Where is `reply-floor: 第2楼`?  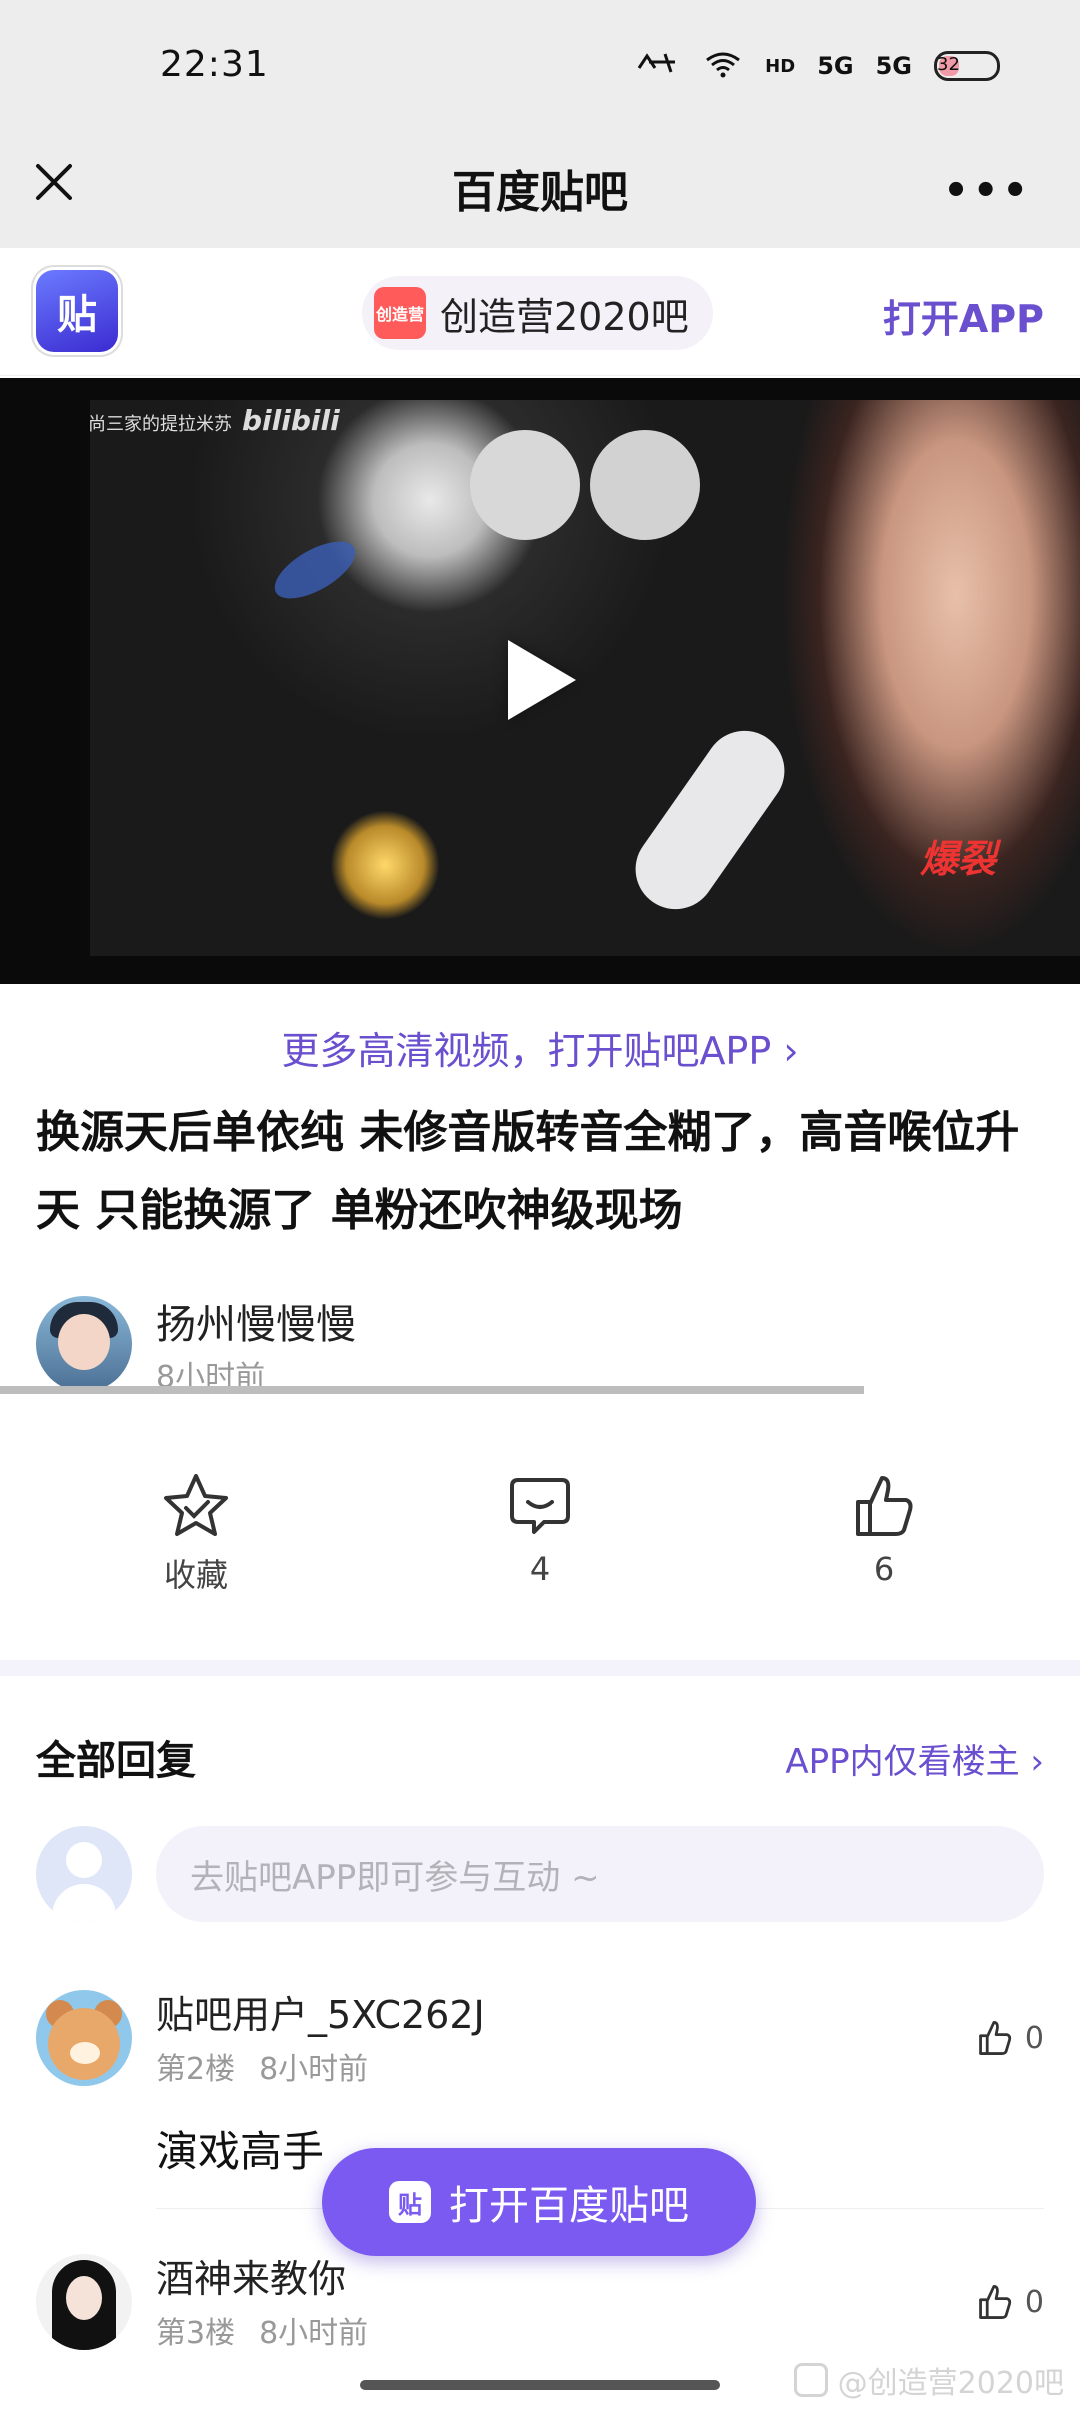 reply-floor: 第2楼 is located at coordinates (196, 2069).